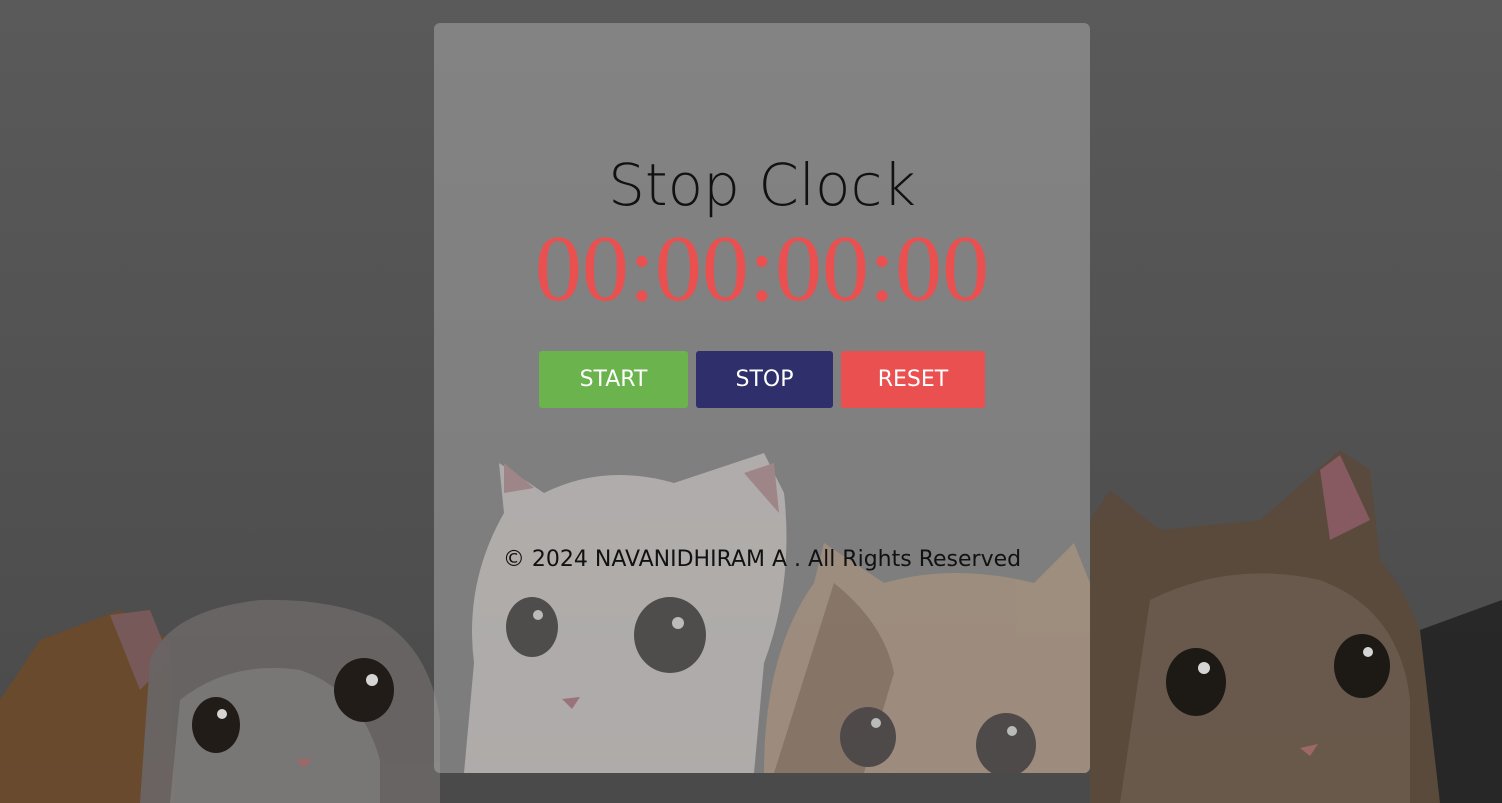 This screenshot has width=1502, height=803. What do you see at coordinates (764, 379) in the screenshot?
I see `stop-button: STOP` at bounding box center [764, 379].